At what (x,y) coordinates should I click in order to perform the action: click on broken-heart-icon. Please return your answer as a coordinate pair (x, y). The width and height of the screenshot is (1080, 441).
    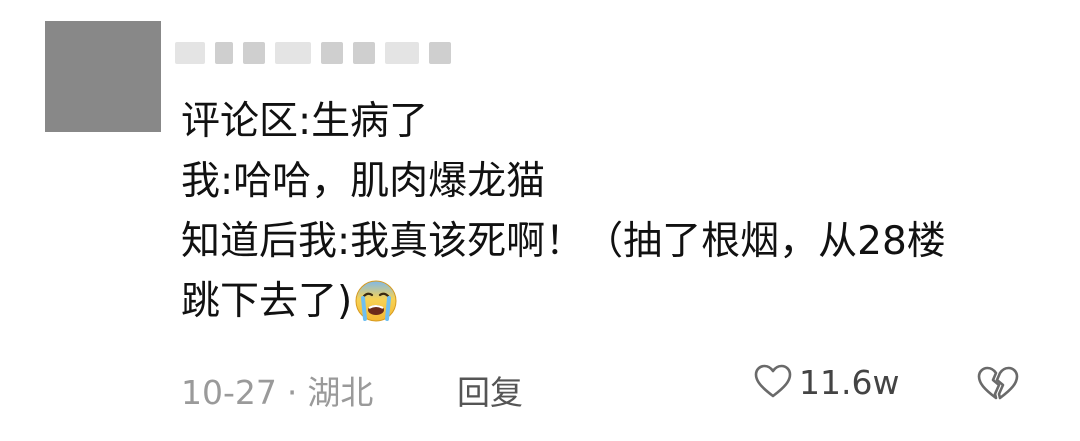
    Looking at the image, I should click on (998, 384).